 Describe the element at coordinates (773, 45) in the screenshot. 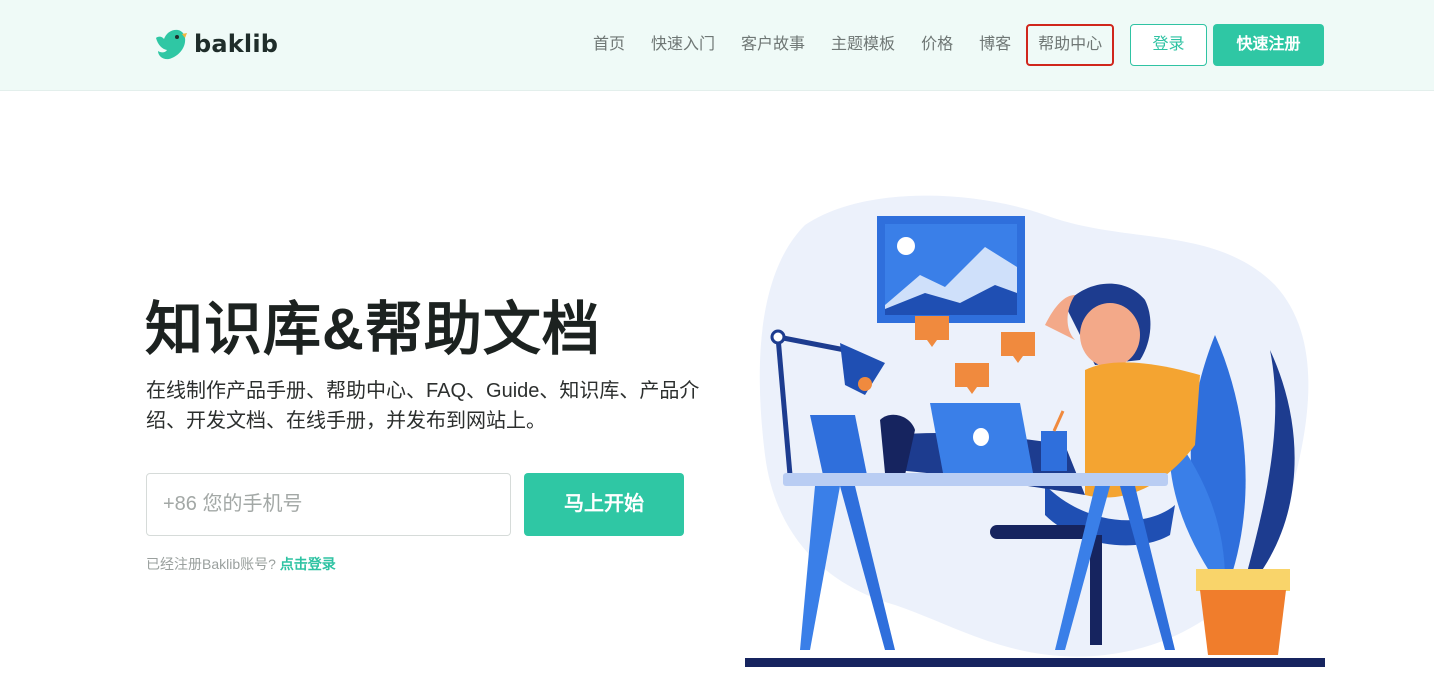

I see `nav-customer-stories: 客户故事` at that location.